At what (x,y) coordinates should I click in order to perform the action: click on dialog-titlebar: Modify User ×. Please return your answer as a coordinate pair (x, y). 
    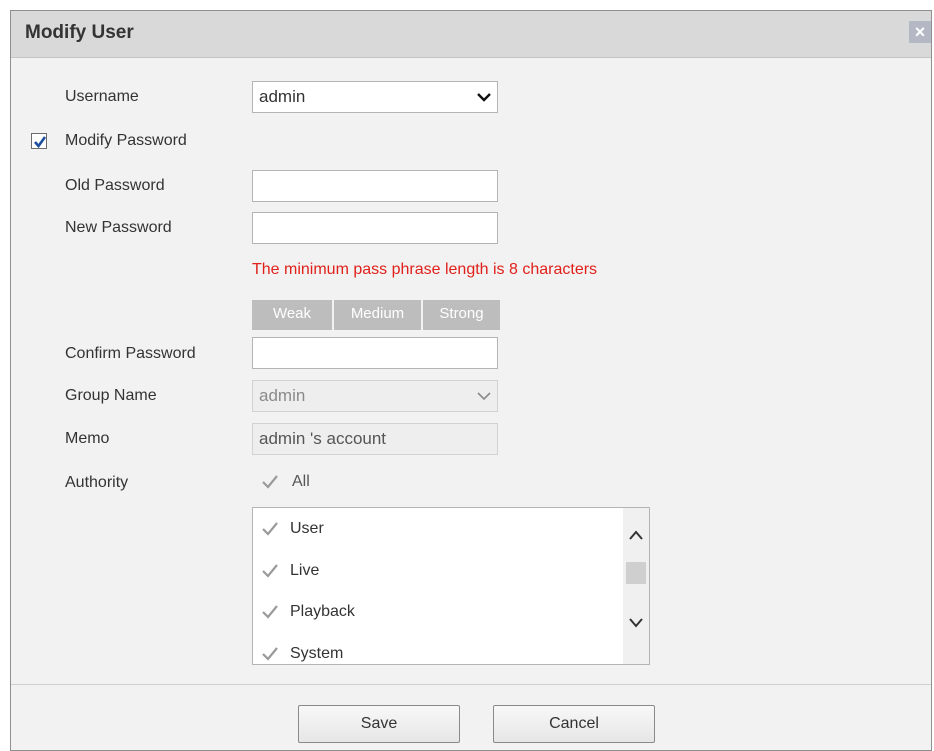
    Looking at the image, I should click on (471, 34).